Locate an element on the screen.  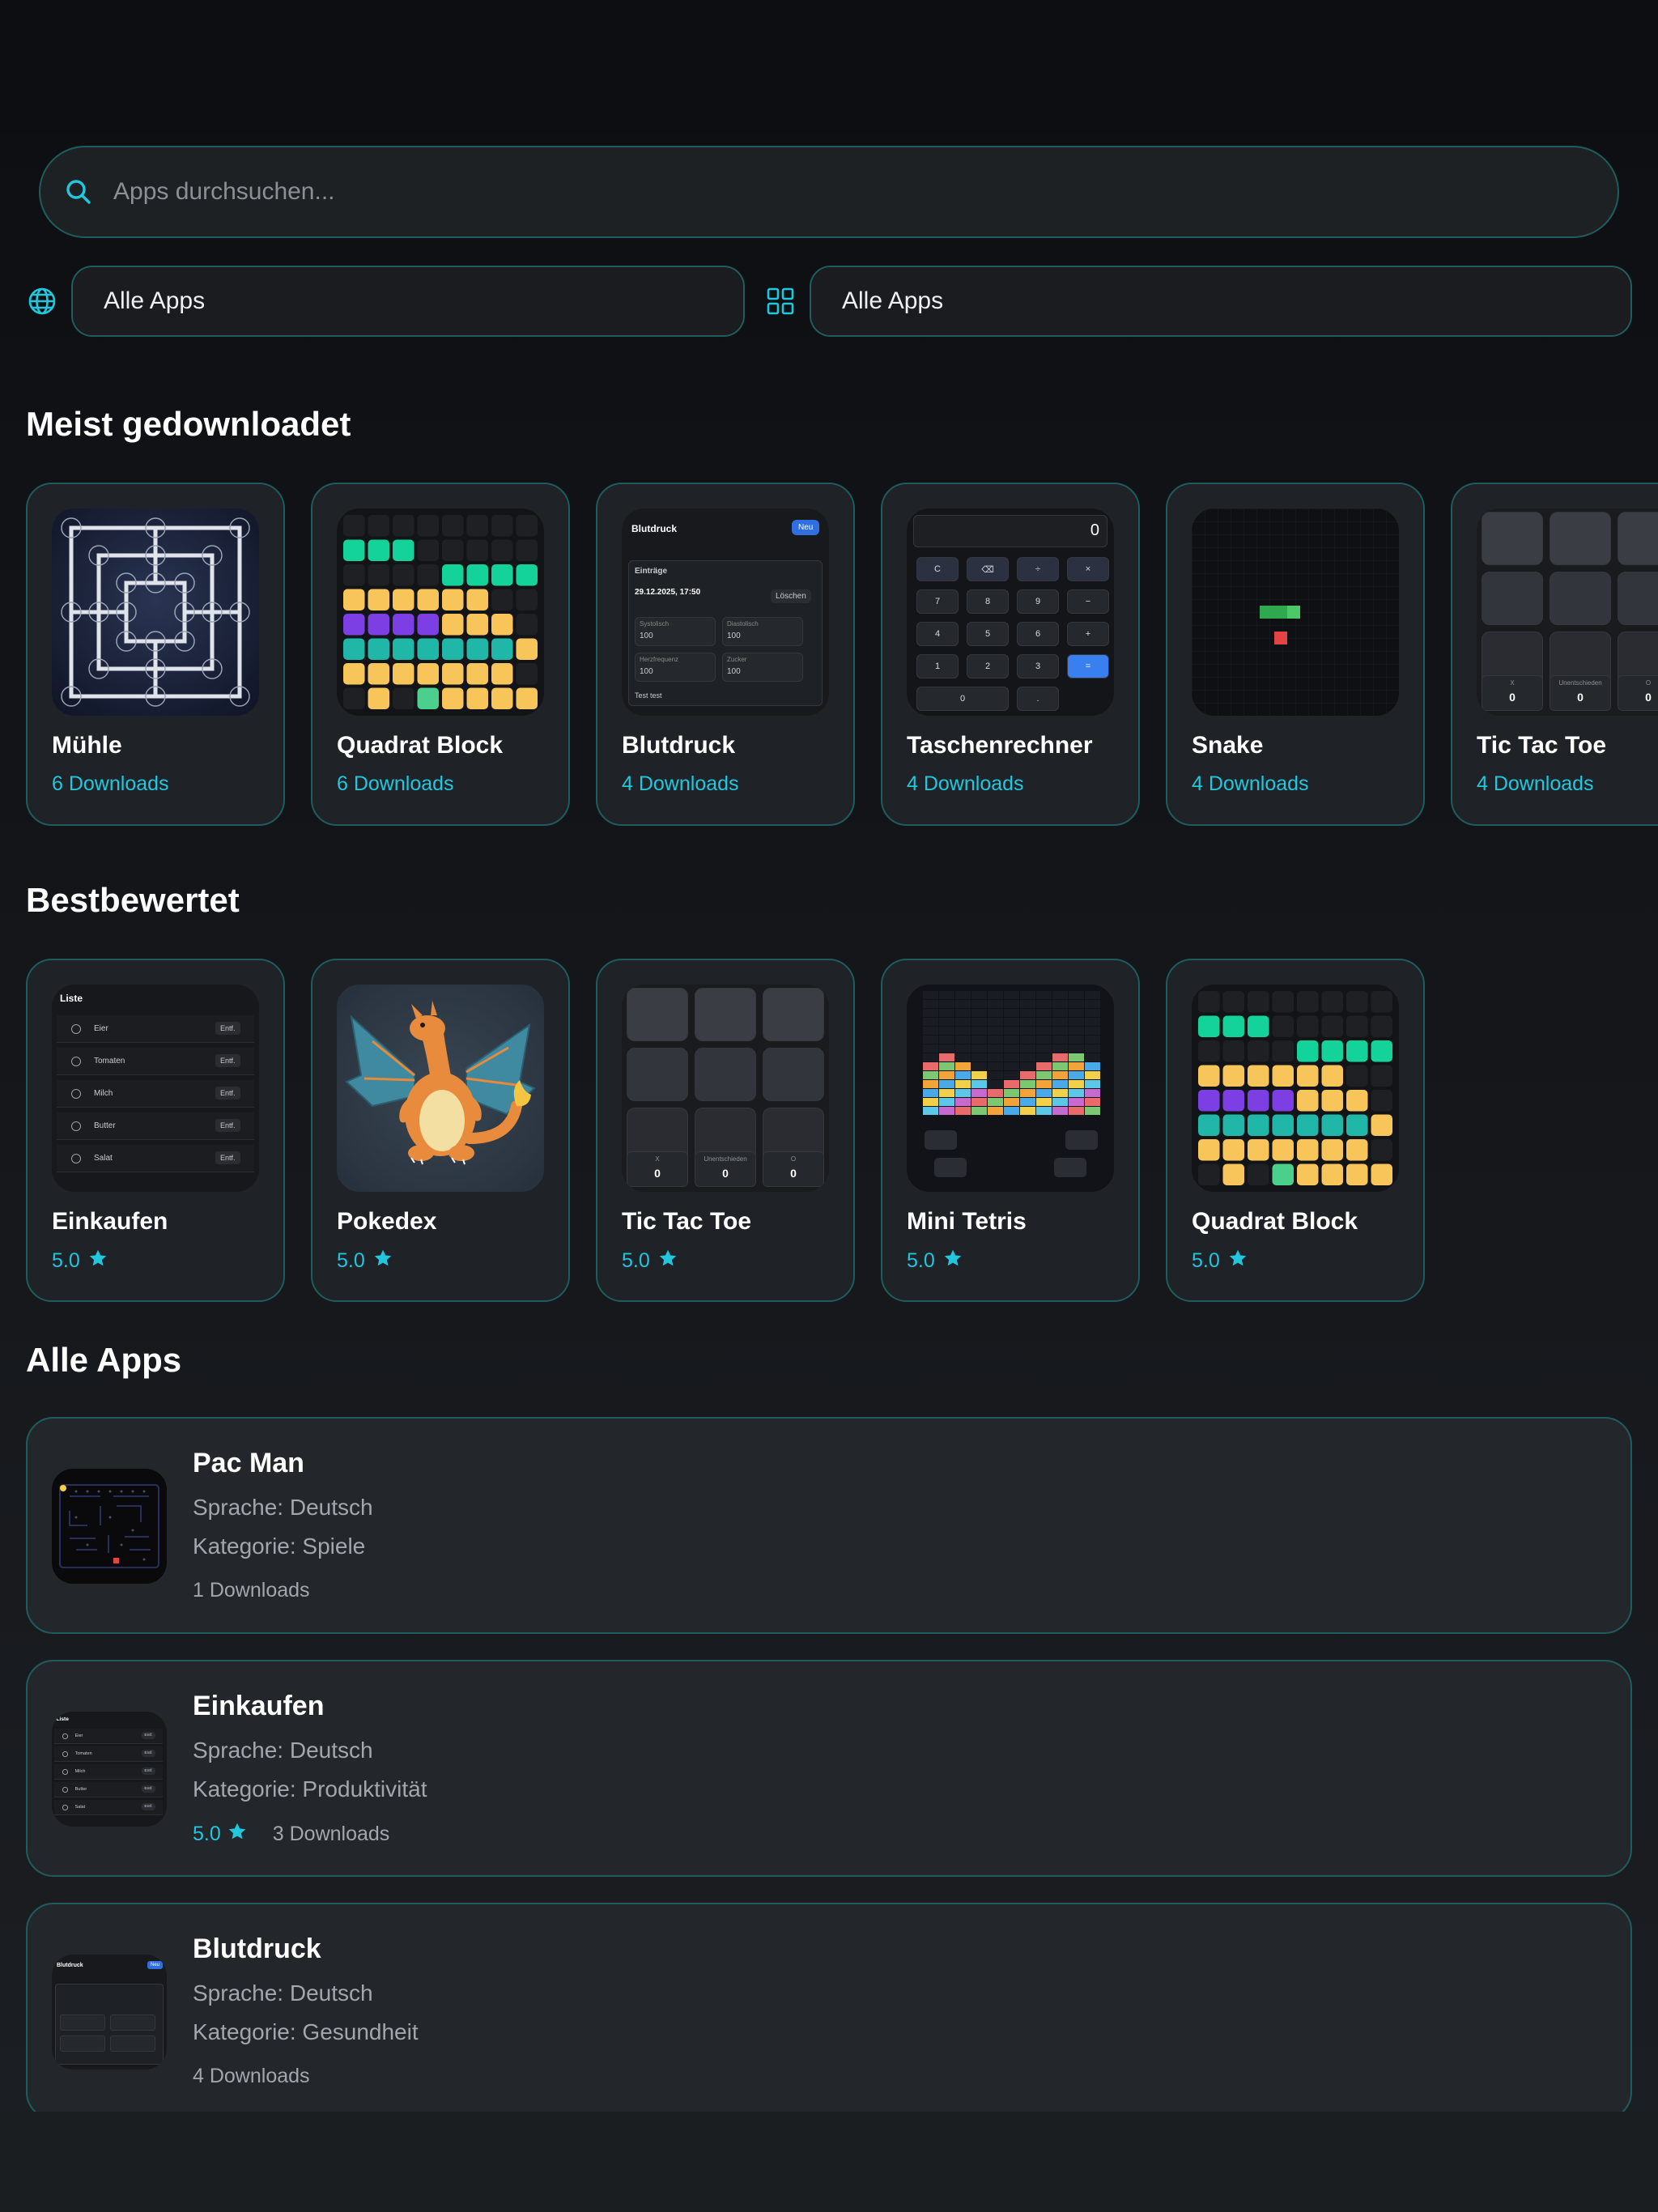
category-select: Alle Apps is located at coordinates (1221, 301).